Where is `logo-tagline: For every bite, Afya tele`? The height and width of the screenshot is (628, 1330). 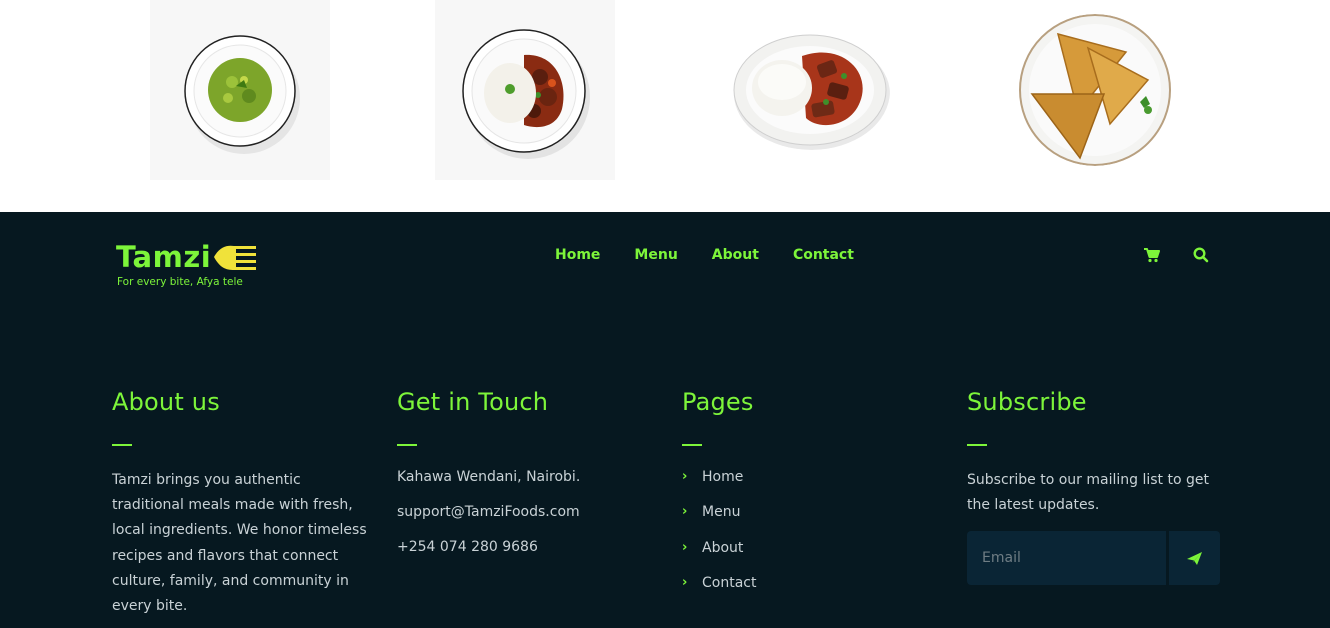 logo-tagline: For every bite, Afya tele is located at coordinates (180, 282).